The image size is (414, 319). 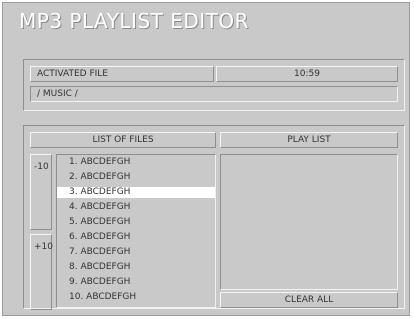 I want to click on file-list-item: 3. ABCDEFGH, so click(x=136, y=192).